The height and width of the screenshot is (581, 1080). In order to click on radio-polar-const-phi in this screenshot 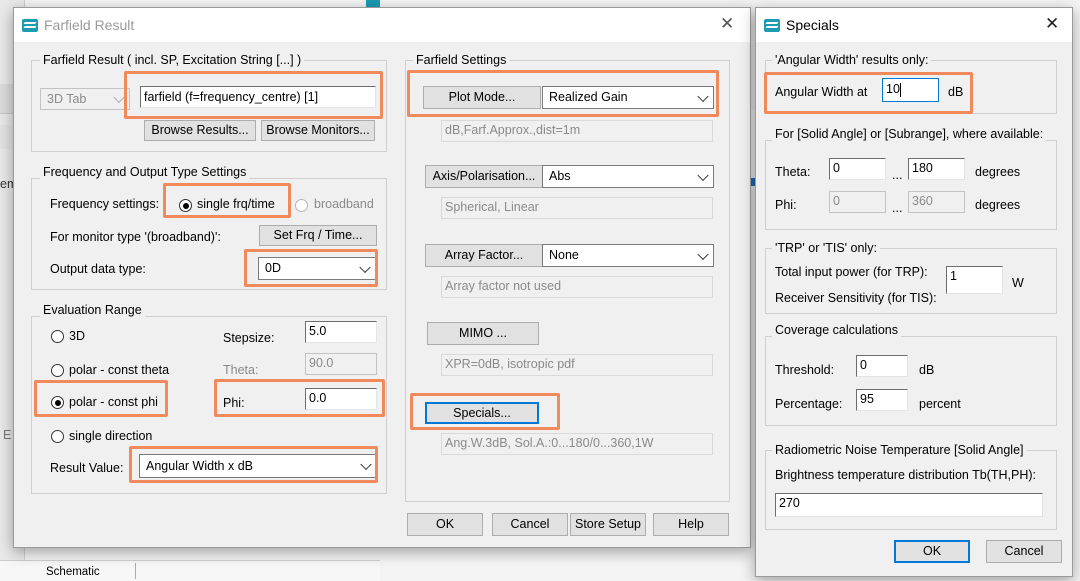, I will do `click(57, 402)`.